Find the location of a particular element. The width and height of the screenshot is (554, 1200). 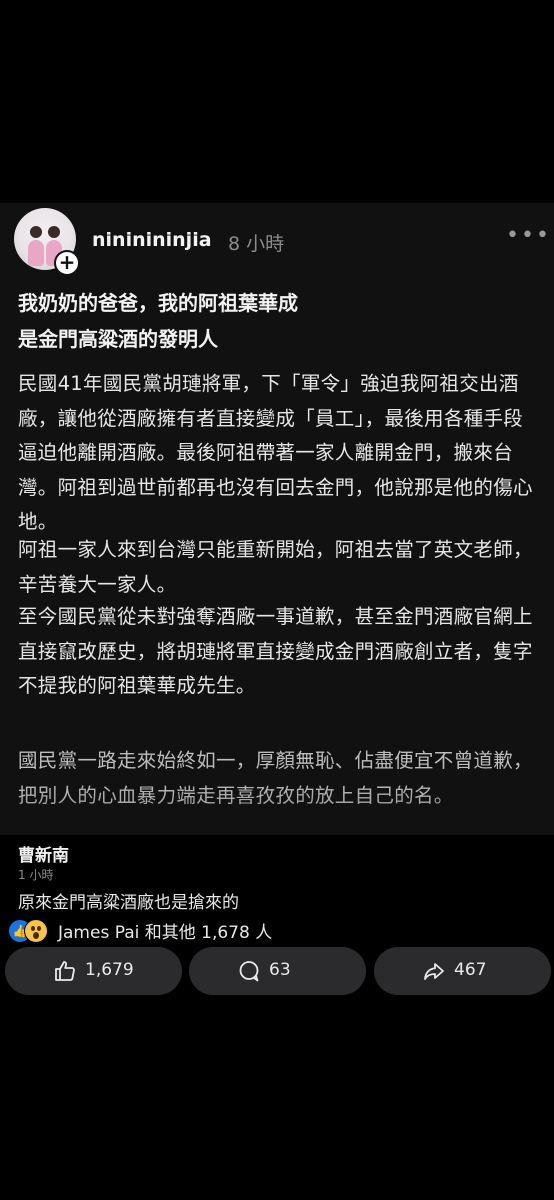

share-button: 467 is located at coordinates (462, 971).